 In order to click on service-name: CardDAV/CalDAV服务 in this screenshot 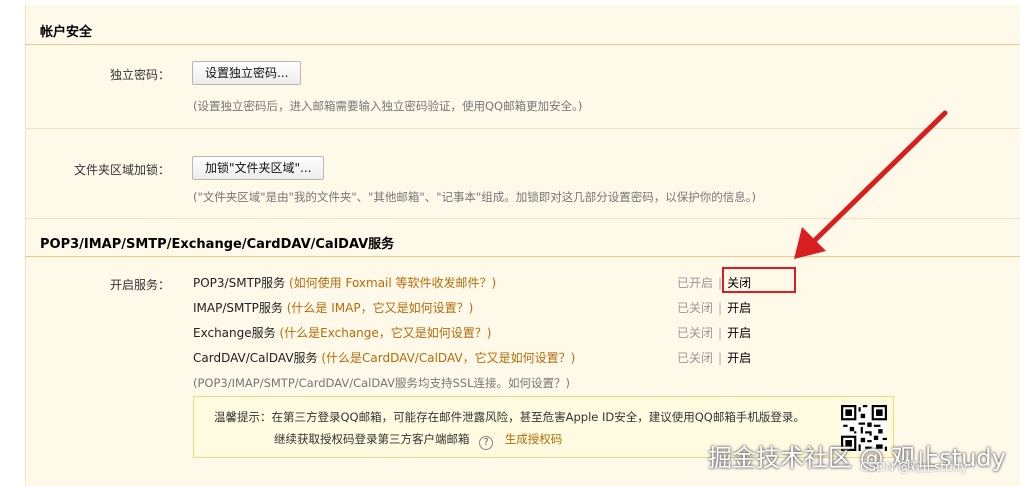, I will do `click(255, 358)`.